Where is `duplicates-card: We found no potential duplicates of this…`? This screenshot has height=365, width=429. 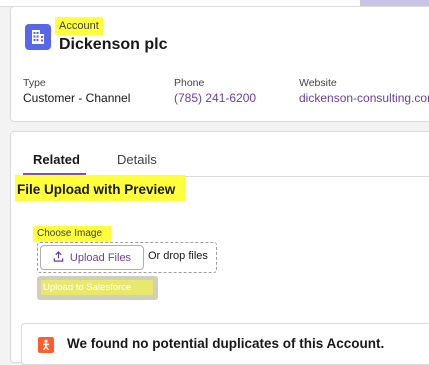 duplicates-card: We found no potential duplicates of this… is located at coordinates (225, 344).